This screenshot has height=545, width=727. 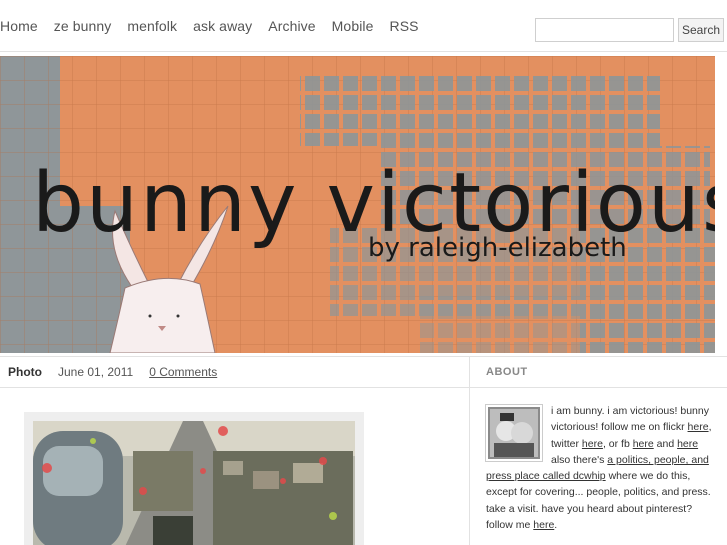 What do you see at coordinates (497, 248) in the screenshot?
I see `banner-byline: by raleigh-elizabeth` at bounding box center [497, 248].